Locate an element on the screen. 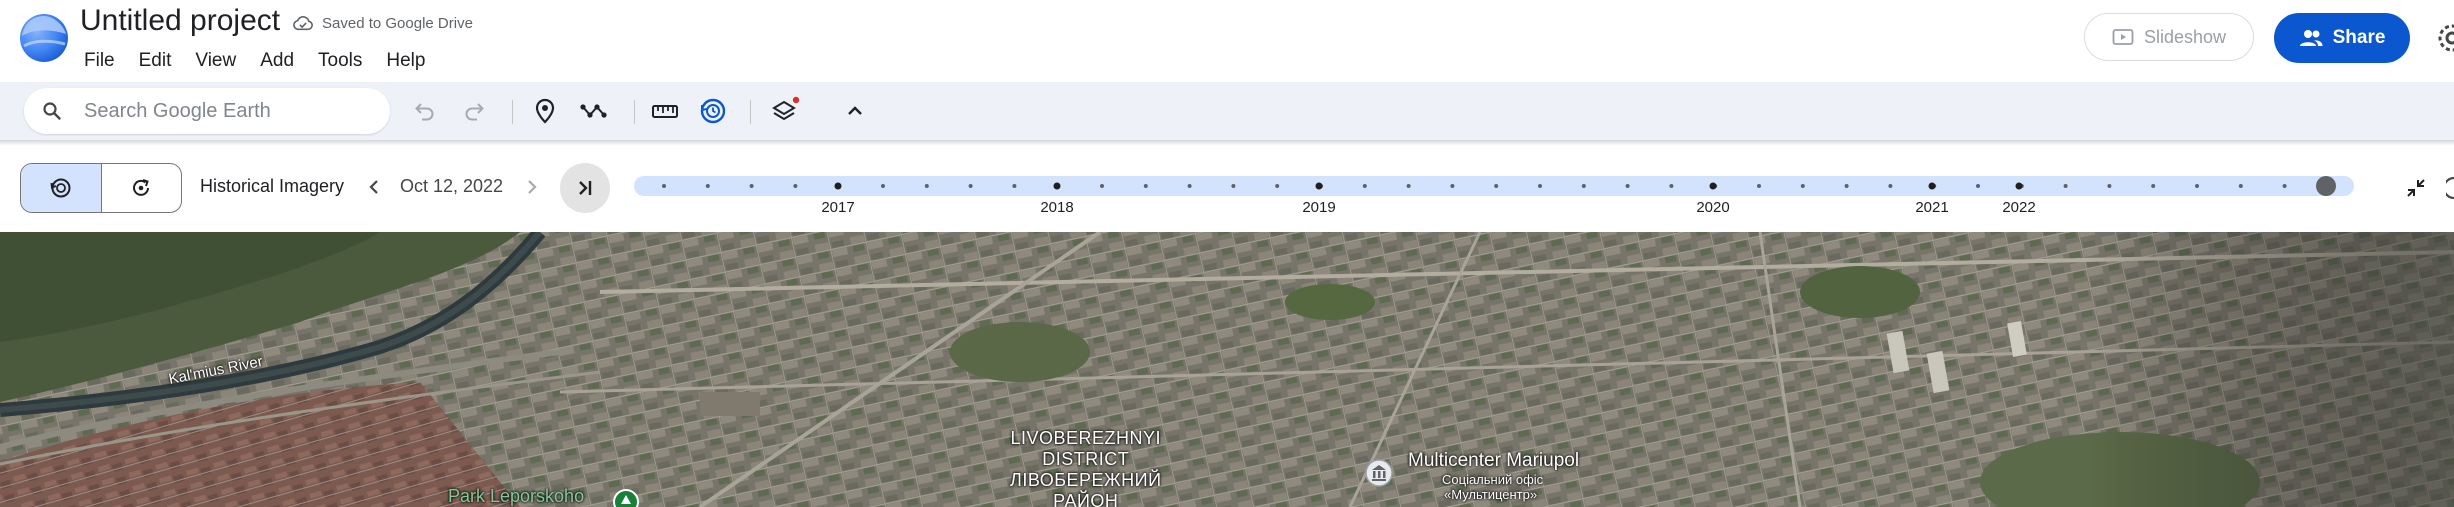 The width and height of the screenshot is (2454, 507). park-label: Park Leporskoho is located at coordinates (516, 496).